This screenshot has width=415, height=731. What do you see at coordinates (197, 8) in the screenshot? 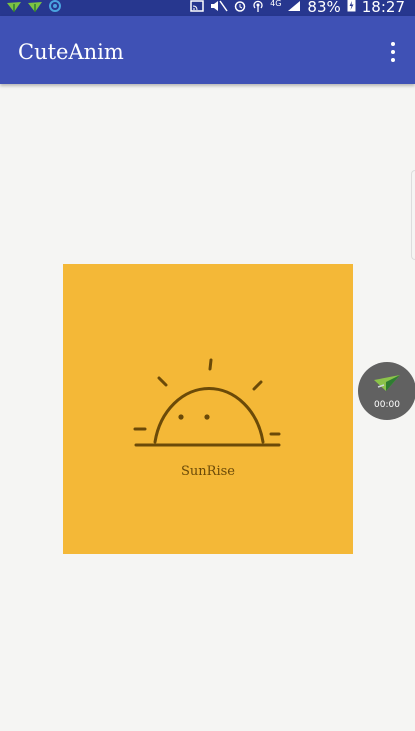
I see `cast-icon` at bounding box center [197, 8].